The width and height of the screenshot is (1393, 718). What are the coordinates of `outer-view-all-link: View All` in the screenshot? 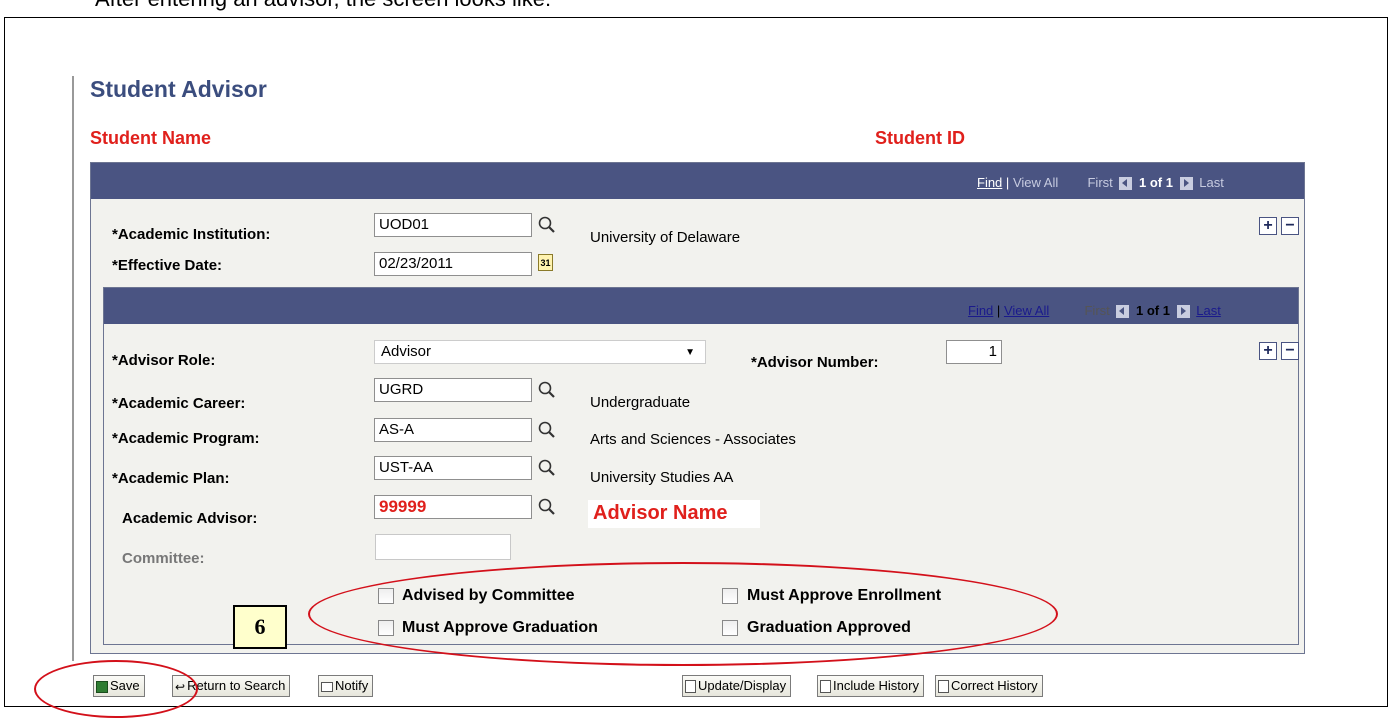 It's located at (1035, 182).